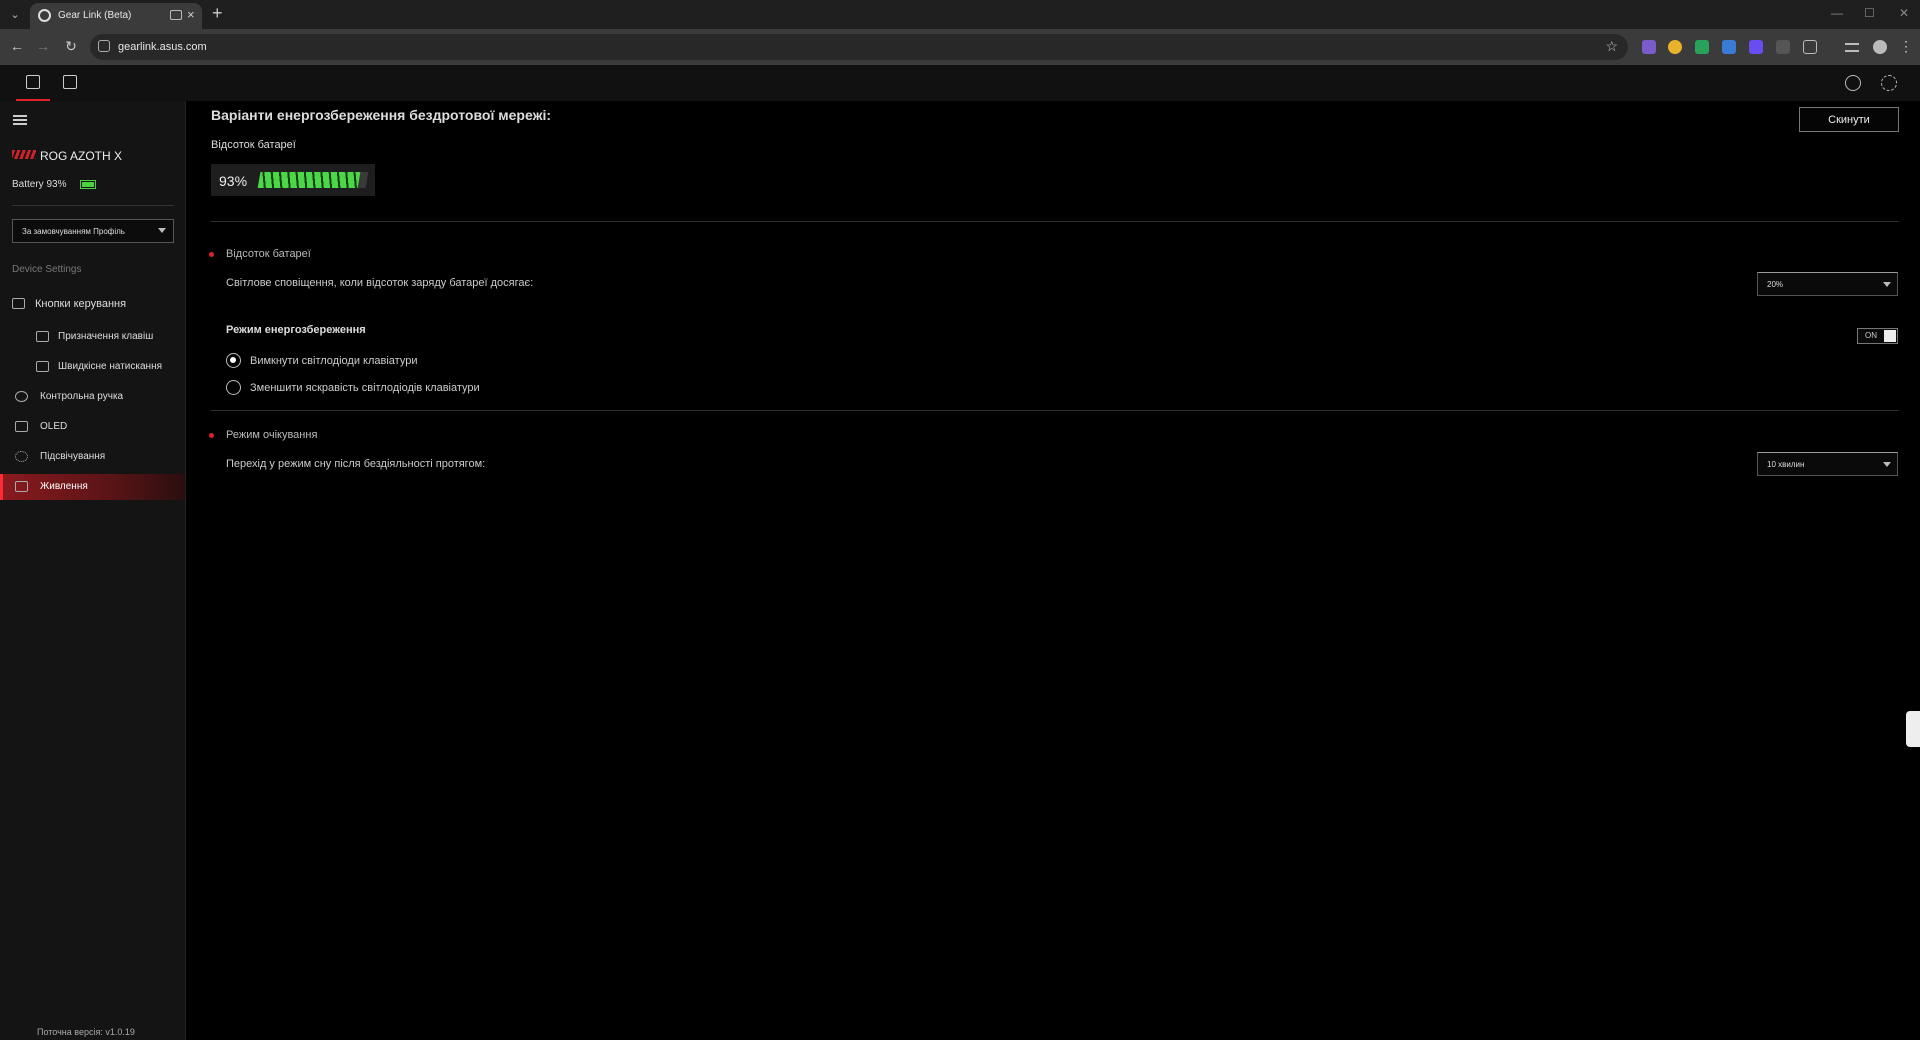 Image resolution: width=1920 pixels, height=1040 pixels. What do you see at coordinates (1756, 47) in the screenshot?
I see `extension-d-icon` at bounding box center [1756, 47].